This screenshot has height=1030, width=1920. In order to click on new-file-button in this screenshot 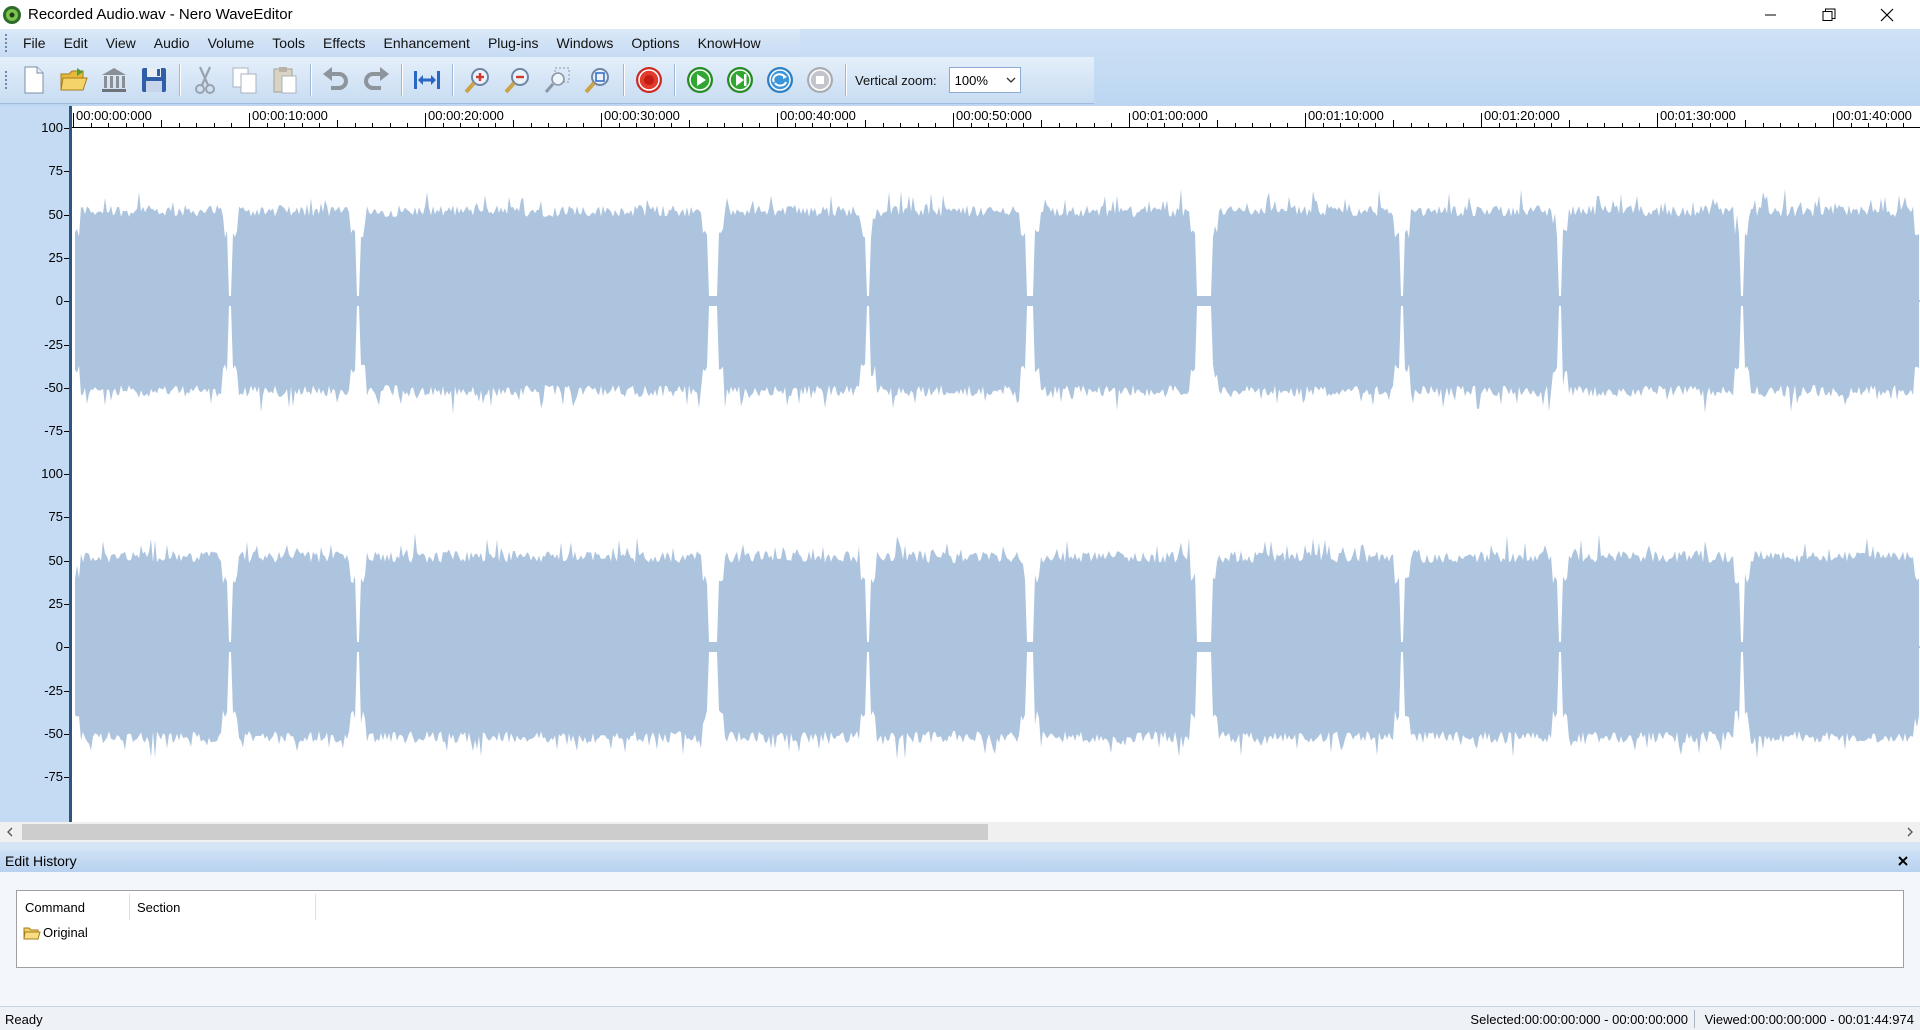, I will do `click(34, 80)`.